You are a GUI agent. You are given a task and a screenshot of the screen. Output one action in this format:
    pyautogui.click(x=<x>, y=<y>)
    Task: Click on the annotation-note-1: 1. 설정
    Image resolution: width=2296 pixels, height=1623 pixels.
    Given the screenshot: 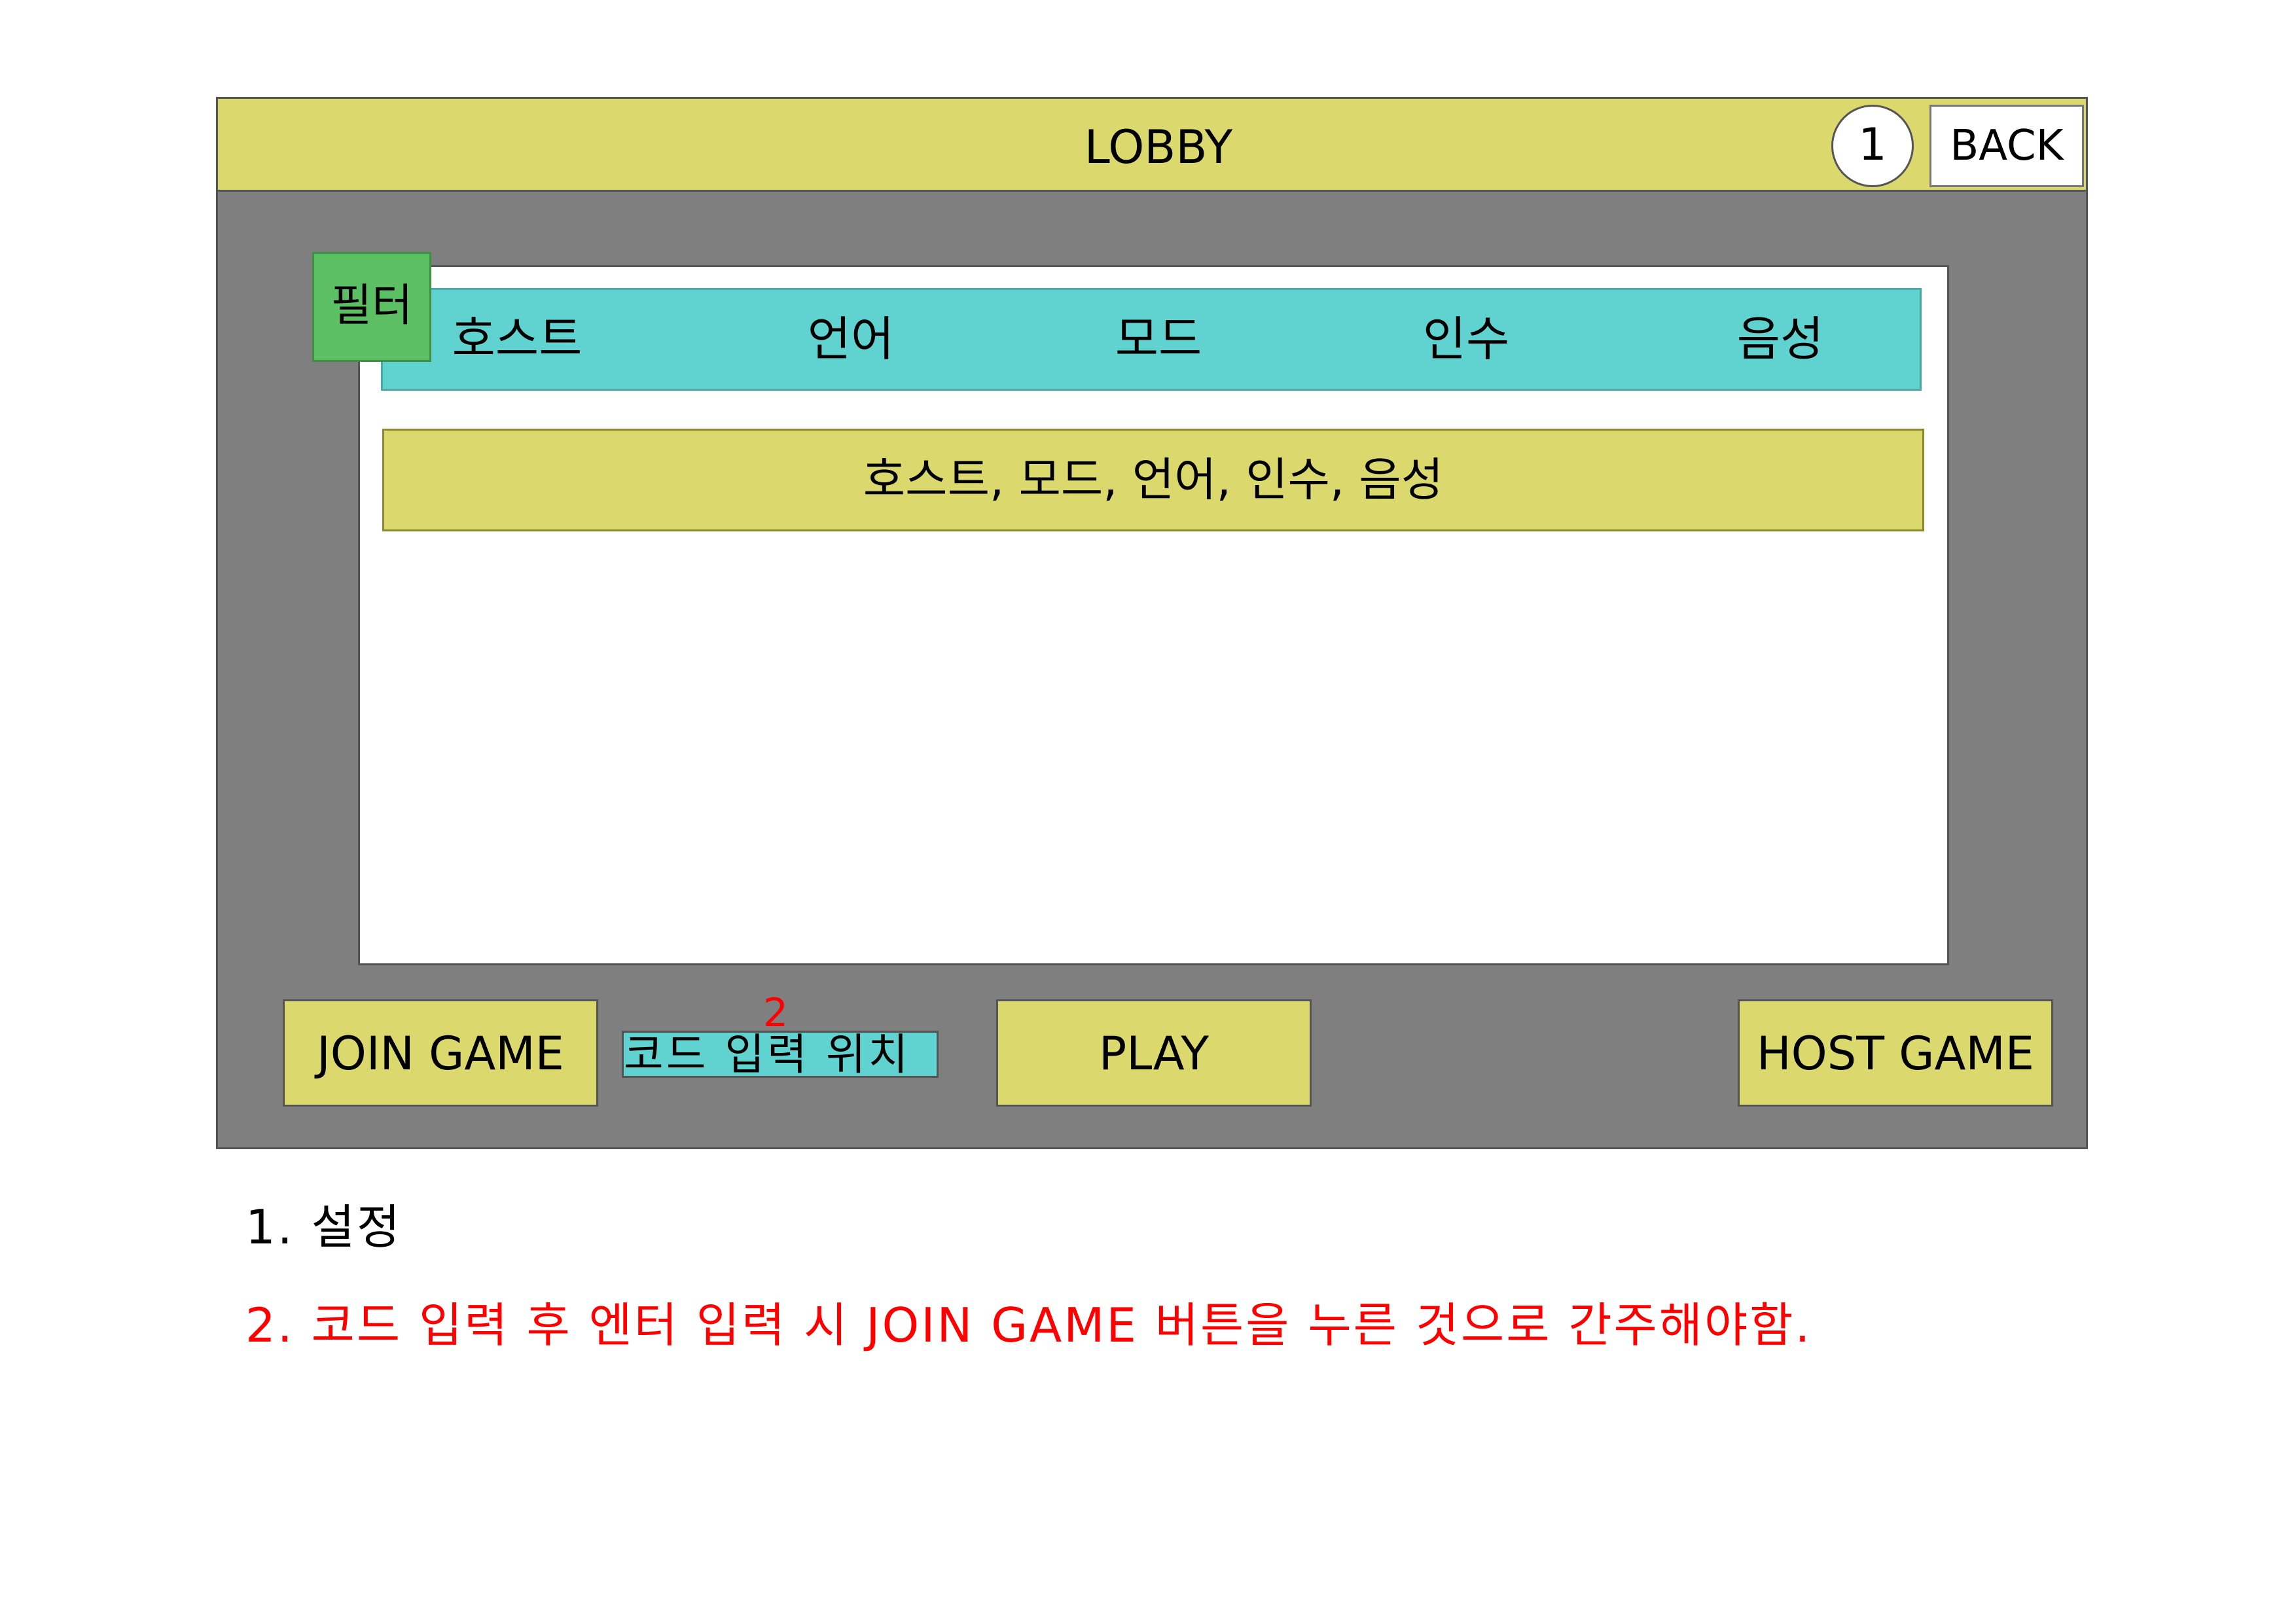 What is the action you would take?
    pyautogui.click(x=324, y=1227)
    